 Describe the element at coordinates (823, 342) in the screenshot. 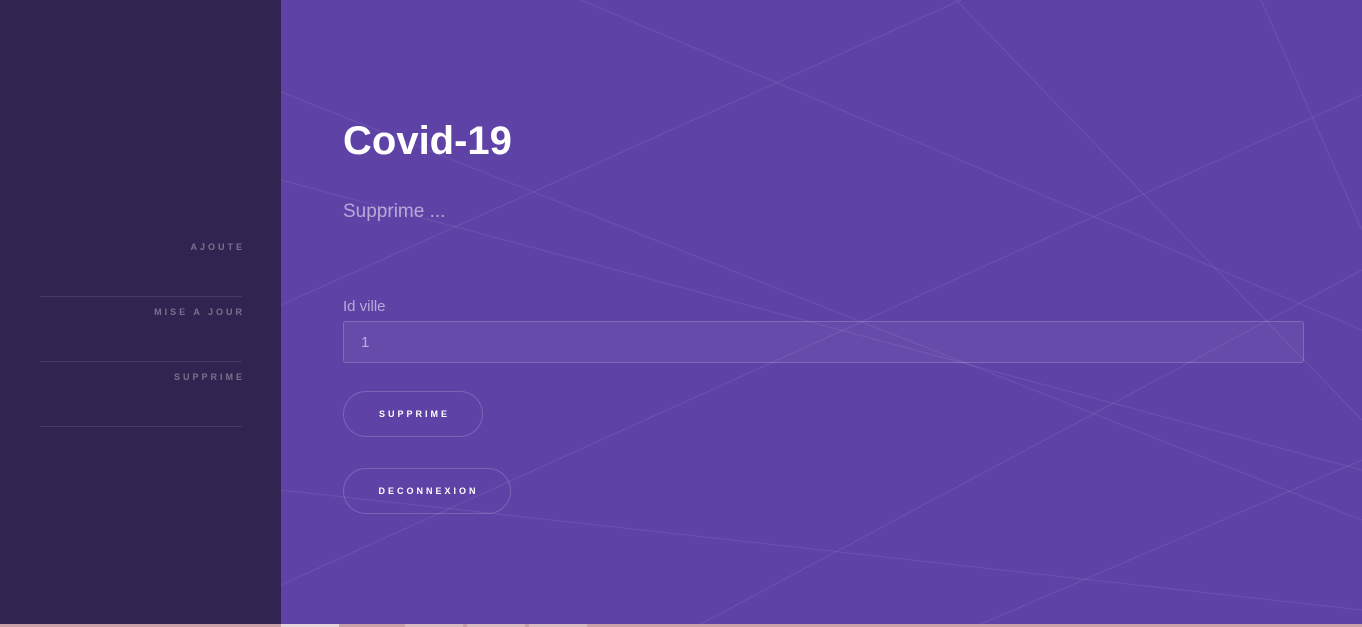

I see `id-ville-input` at that location.